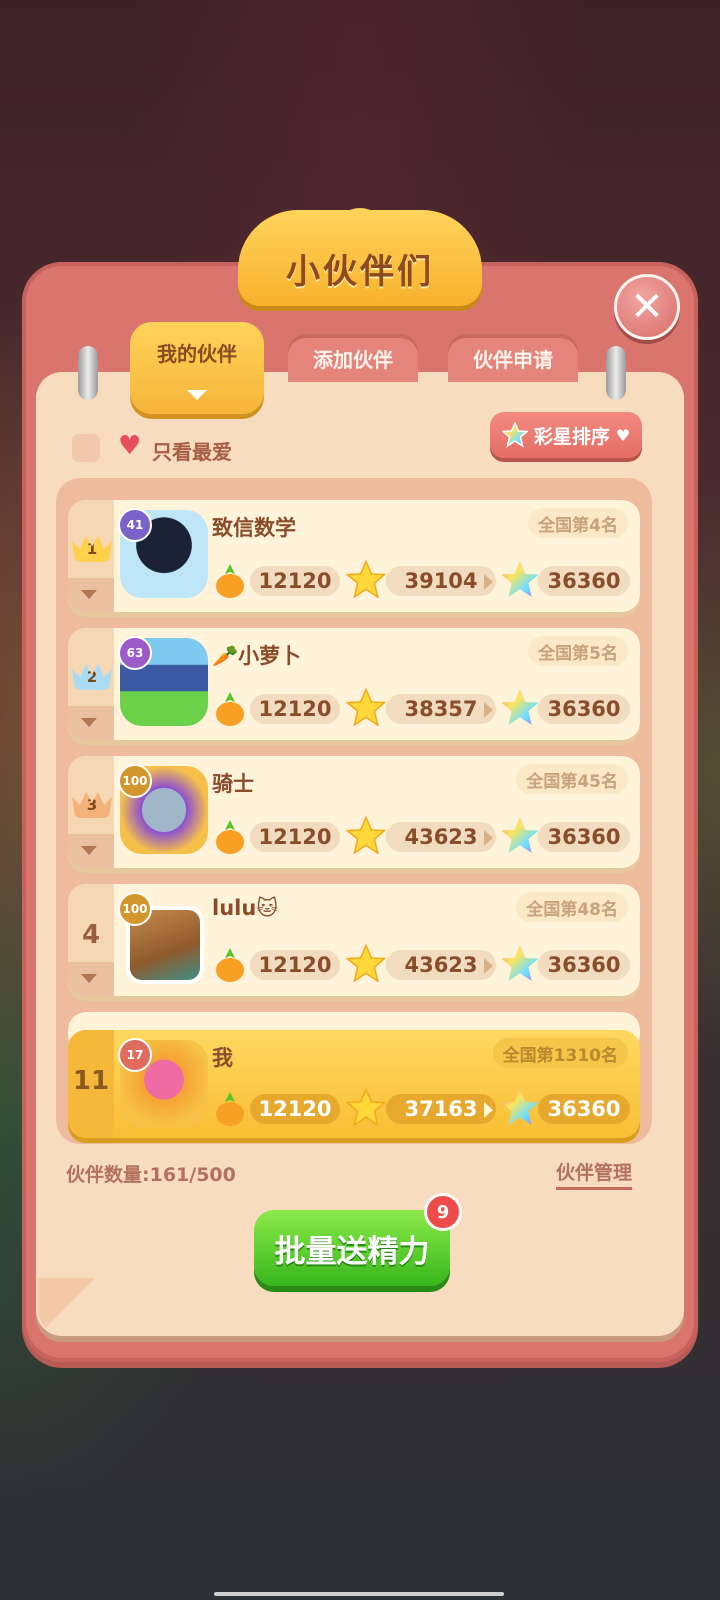 Image resolution: width=720 pixels, height=1600 pixels. Describe the element at coordinates (197, 395) in the screenshot. I see `chevron-down-icon` at that location.